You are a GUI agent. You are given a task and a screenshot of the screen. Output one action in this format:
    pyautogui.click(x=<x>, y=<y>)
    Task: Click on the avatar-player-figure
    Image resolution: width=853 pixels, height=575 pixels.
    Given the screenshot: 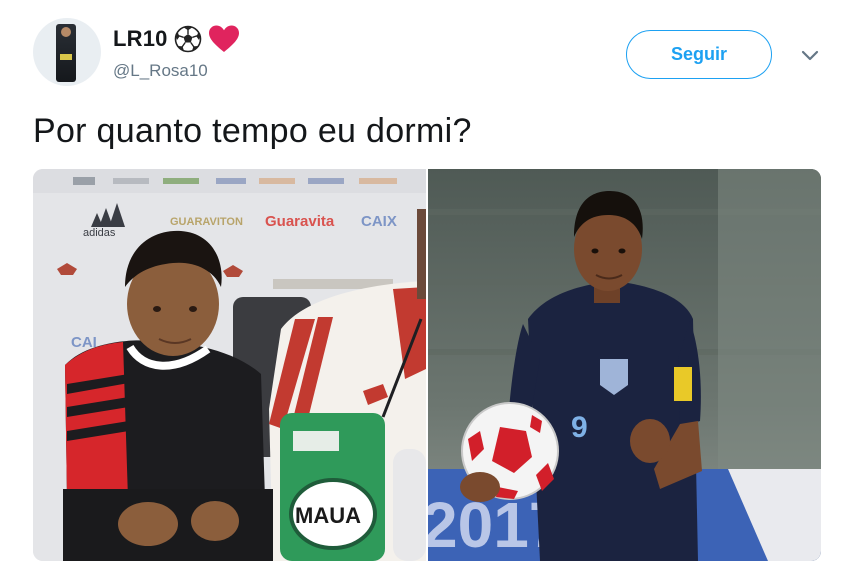 What is the action you would take?
    pyautogui.click(x=66, y=53)
    